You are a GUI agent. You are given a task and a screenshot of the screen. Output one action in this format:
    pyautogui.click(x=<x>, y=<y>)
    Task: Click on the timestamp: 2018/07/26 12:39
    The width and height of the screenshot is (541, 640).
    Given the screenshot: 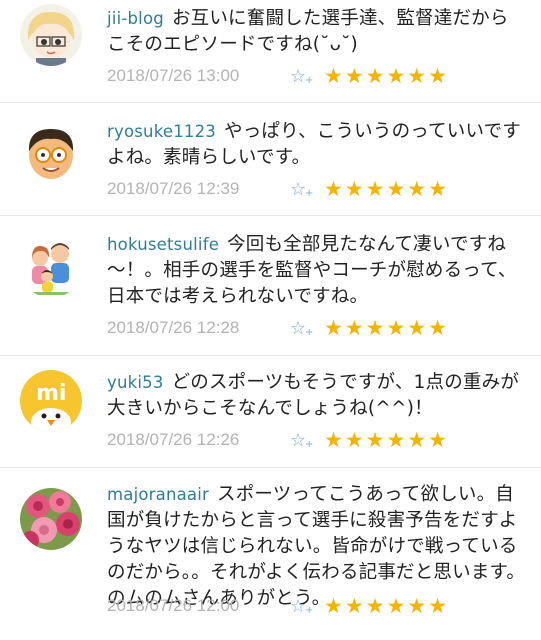 What is the action you would take?
    pyautogui.click(x=198, y=189)
    